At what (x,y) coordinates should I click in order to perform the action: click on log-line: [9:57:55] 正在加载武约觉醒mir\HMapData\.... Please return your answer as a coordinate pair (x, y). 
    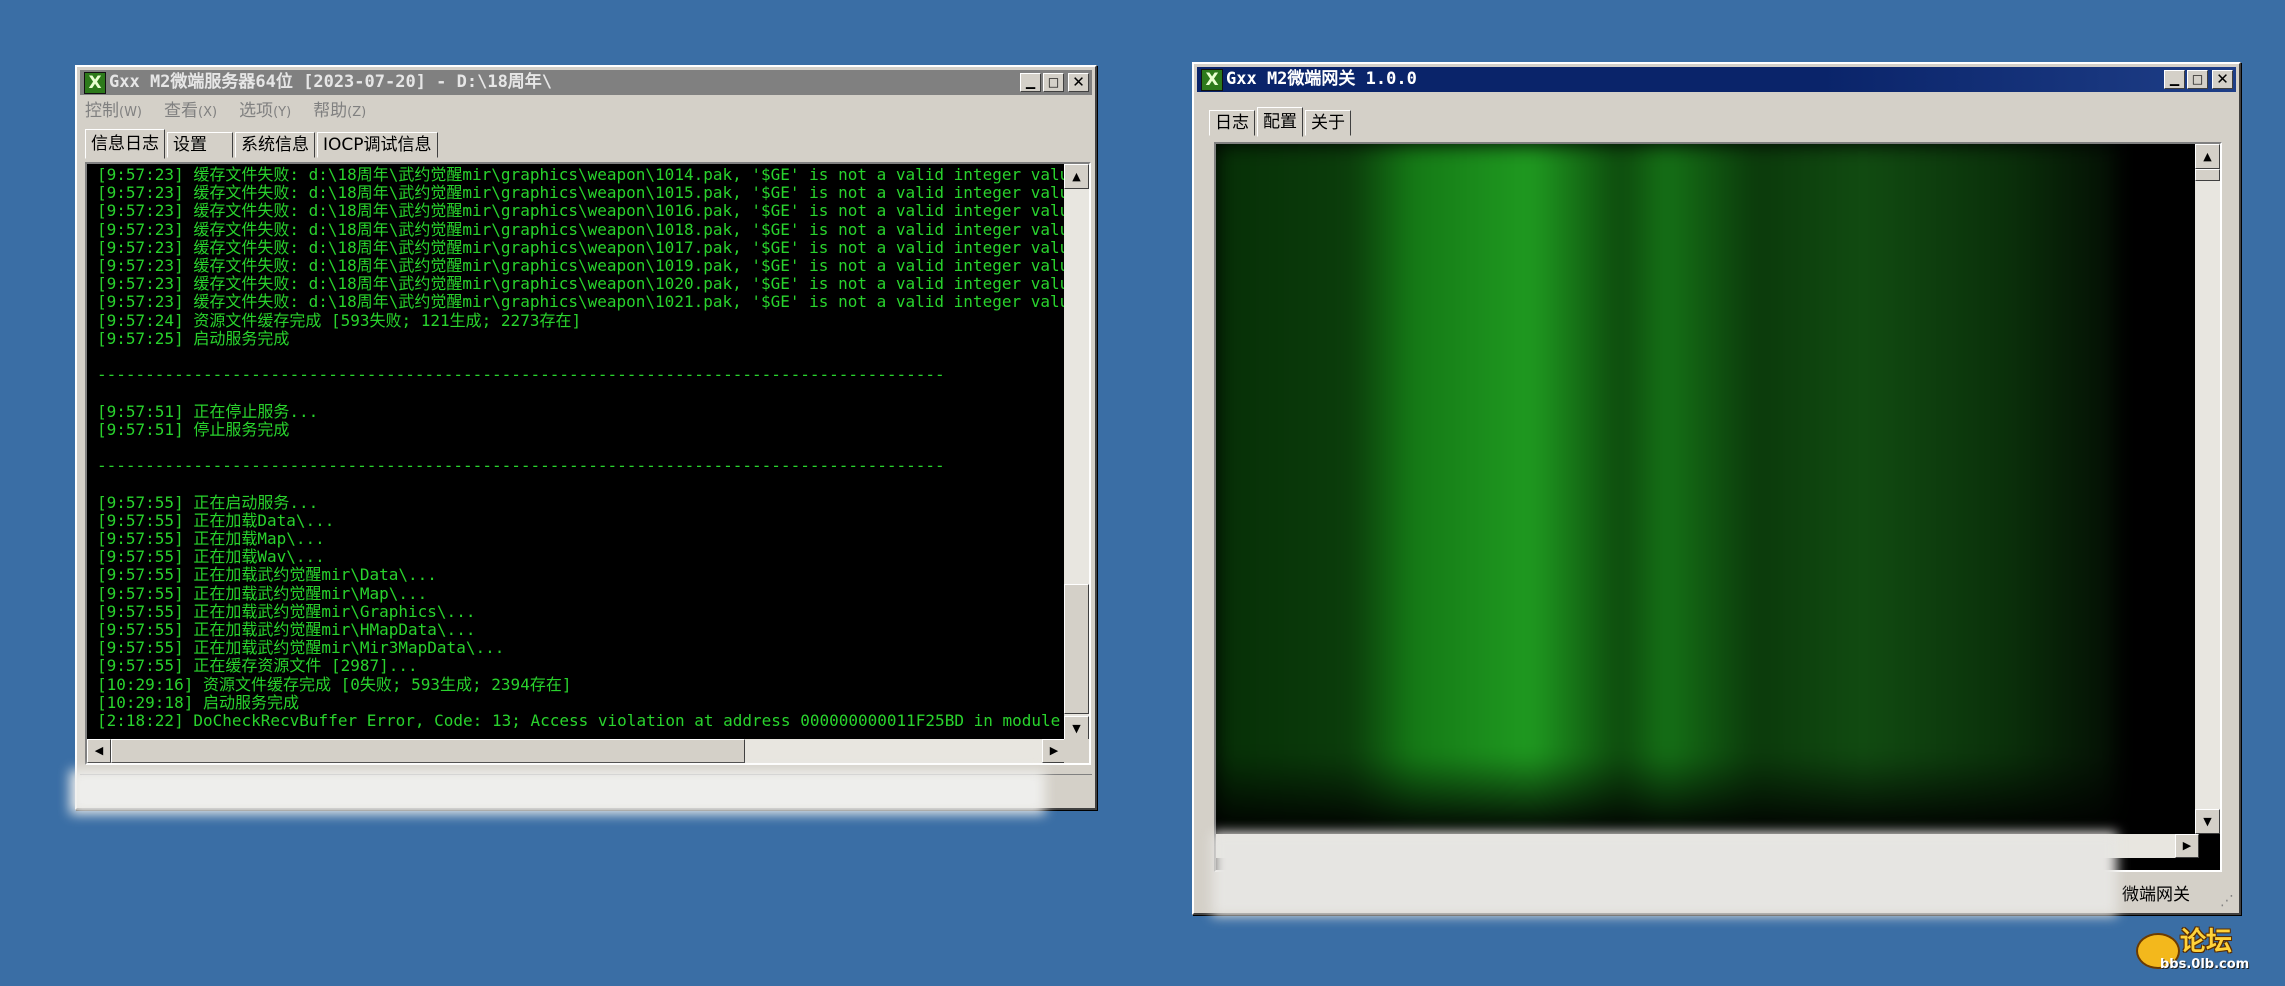
    Looking at the image, I should click on (286, 630).